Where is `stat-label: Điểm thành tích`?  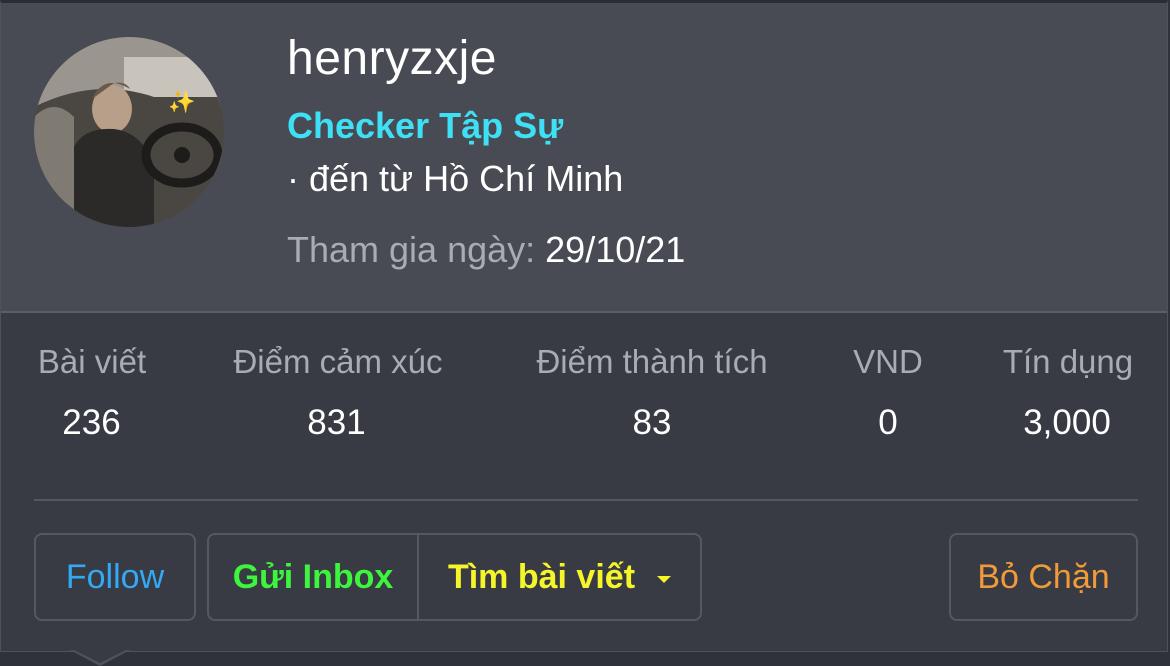 stat-label: Điểm thành tích is located at coordinates (652, 361).